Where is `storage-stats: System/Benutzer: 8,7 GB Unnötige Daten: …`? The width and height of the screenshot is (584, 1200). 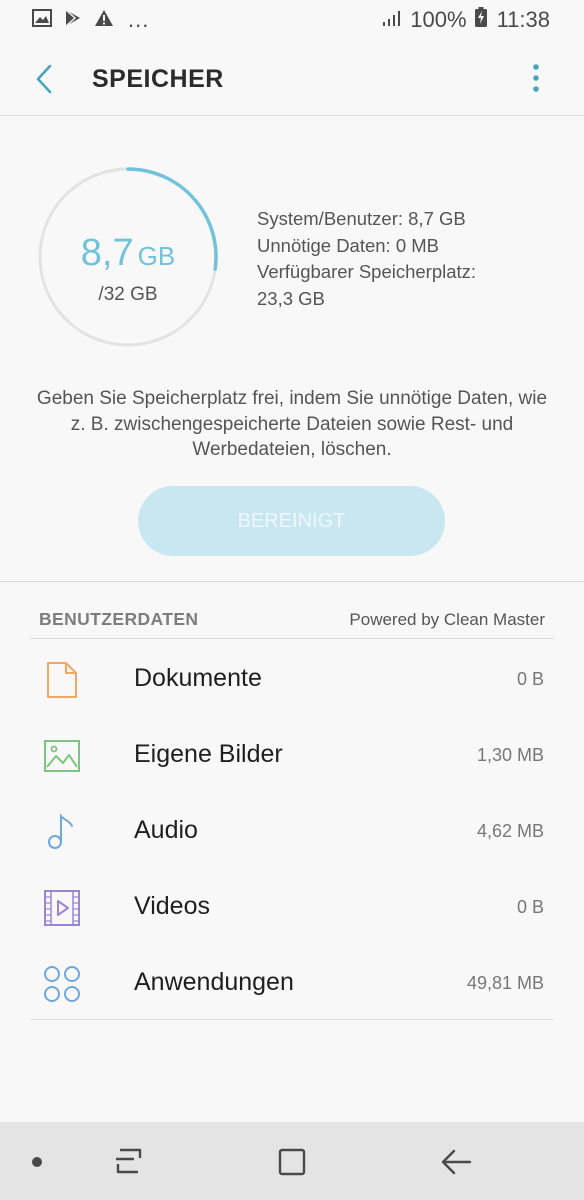
storage-stats: System/Benutzer: 8,7 GB Unnötige Daten: … is located at coordinates (407, 259).